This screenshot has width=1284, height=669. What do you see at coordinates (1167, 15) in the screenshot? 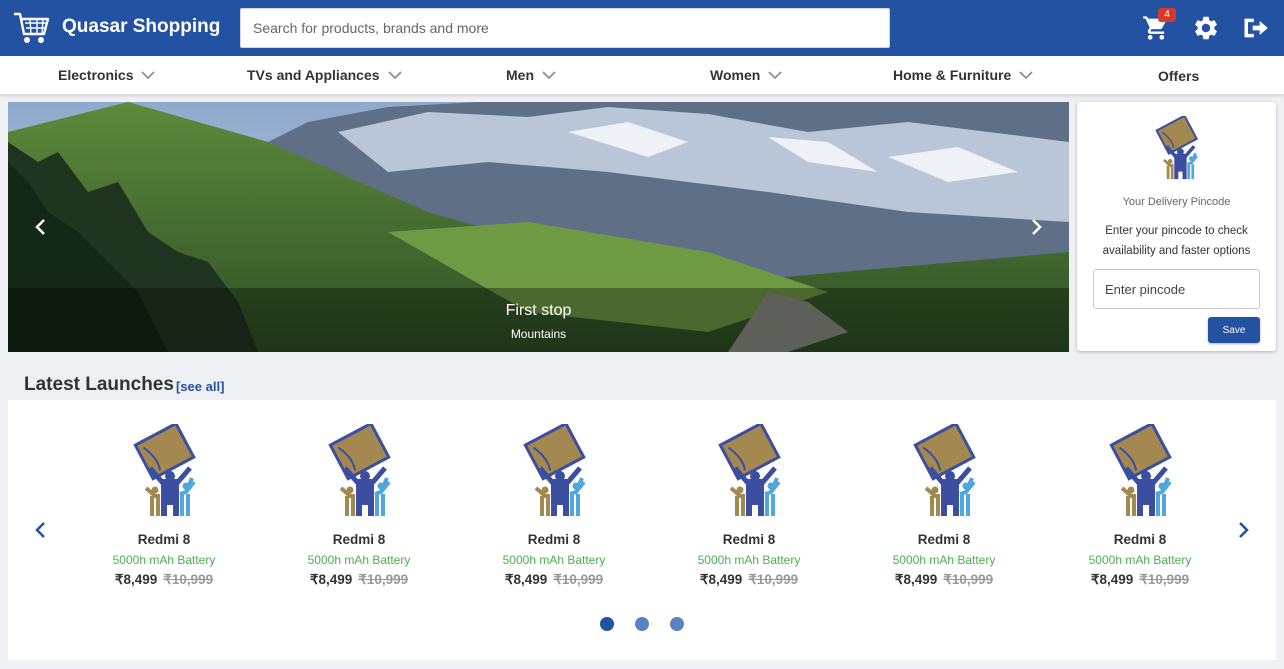
I see `cart-count-badge: 4` at bounding box center [1167, 15].